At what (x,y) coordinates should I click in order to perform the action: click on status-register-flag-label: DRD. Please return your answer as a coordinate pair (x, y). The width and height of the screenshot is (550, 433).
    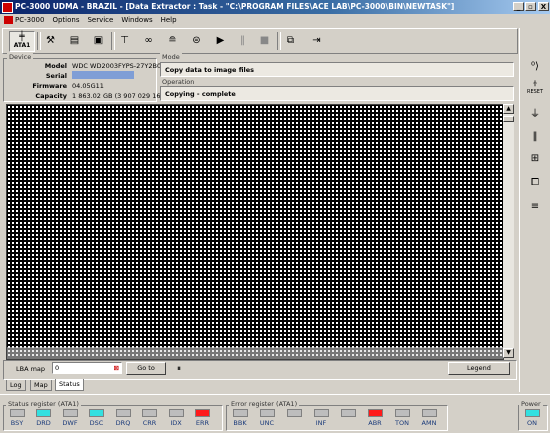
    Looking at the image, I should click on (43, 423).